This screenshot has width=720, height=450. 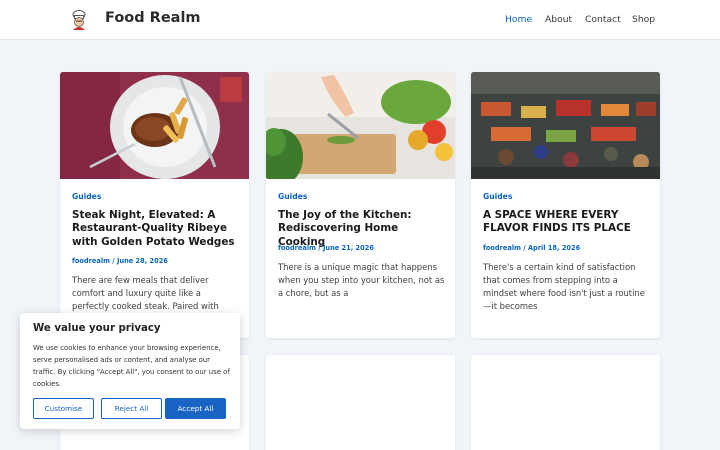 I want to click on chef-logo-icon, so click(x=79, y=20).